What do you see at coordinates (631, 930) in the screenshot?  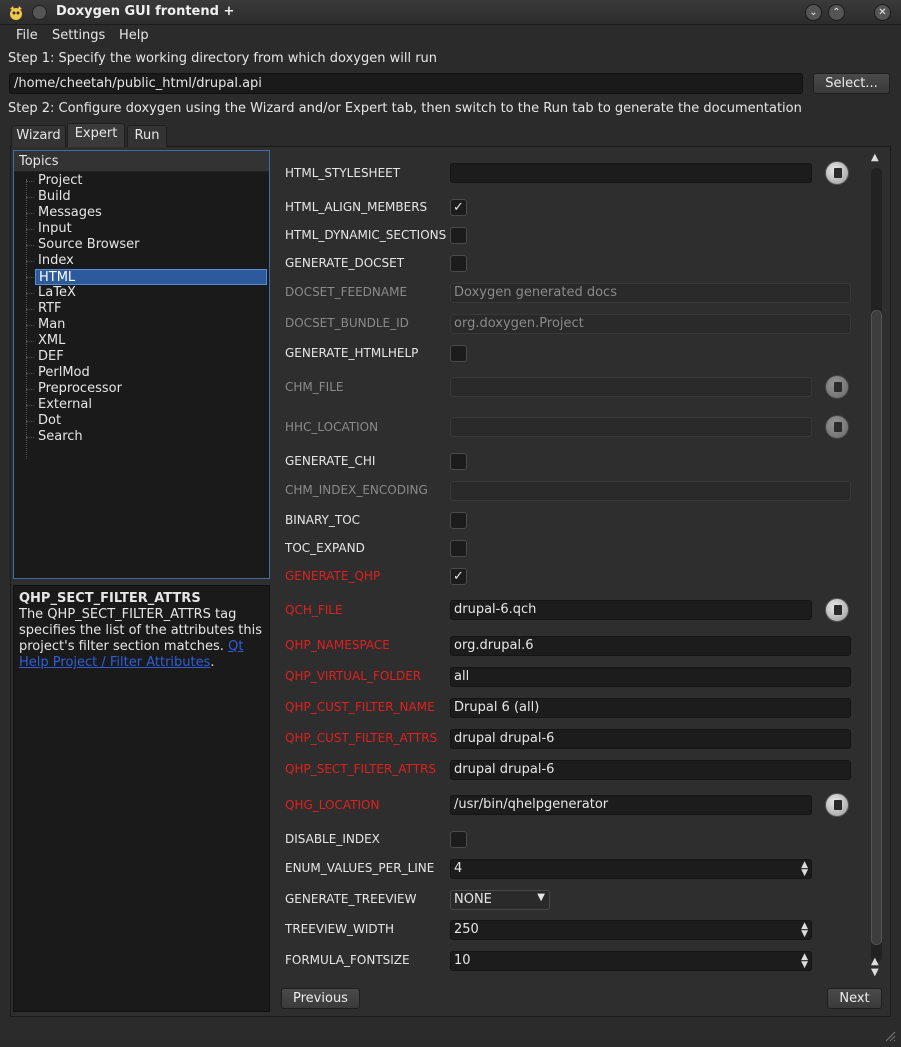 I see `treeview-width-spinbox: 250 ▲ ▼` at bounding box center [631, 930].